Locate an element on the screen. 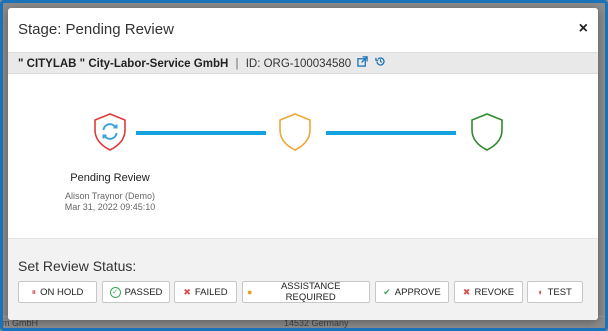  set-review-status-label: Set Review Status: is located at coordinates (77, 266).